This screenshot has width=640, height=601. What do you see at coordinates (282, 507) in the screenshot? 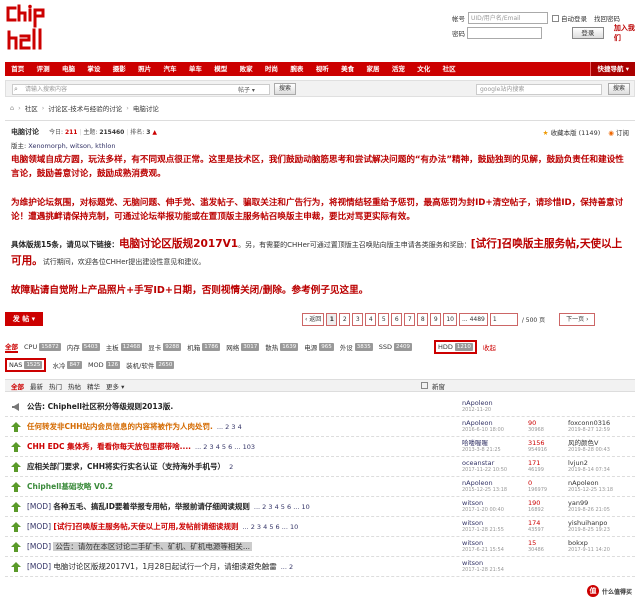
I see `thread-pages: ... 2 3 4 5 6 ... 10` at bounding box center [282, 507].